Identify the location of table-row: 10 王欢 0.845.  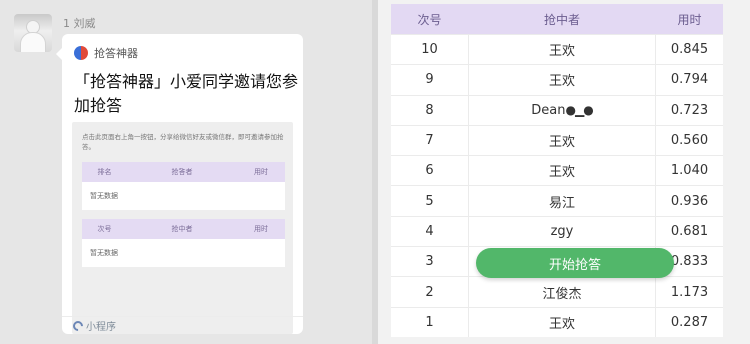
(557, 49).